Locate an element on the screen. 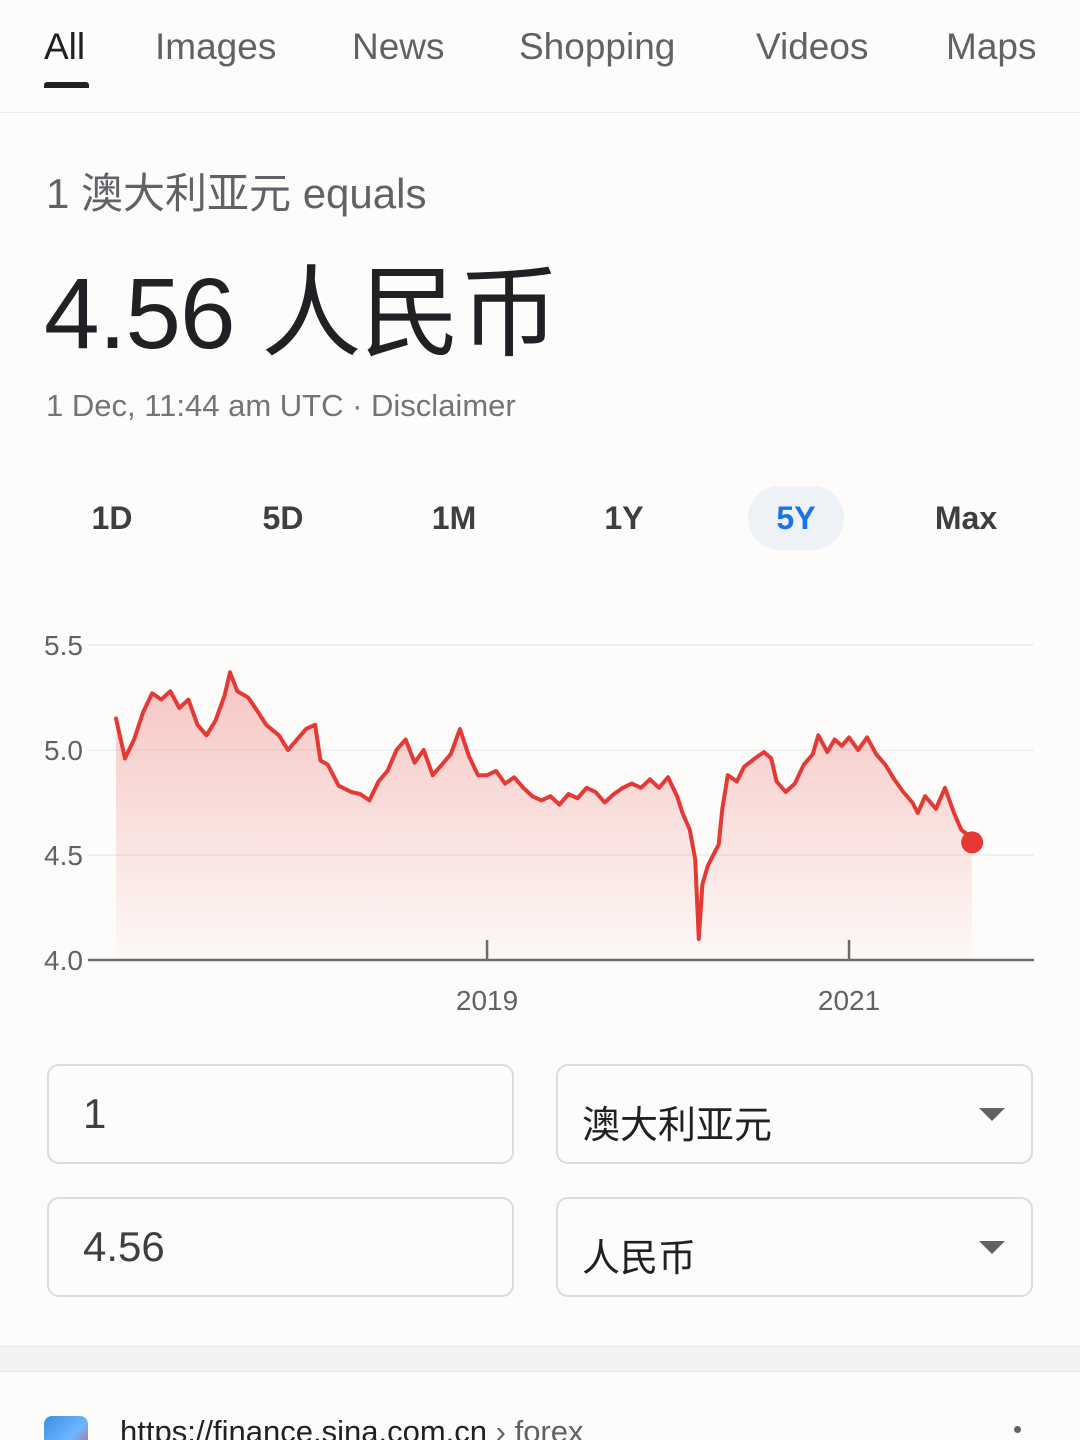  chart-current-point is located at coordinates (972, 842).